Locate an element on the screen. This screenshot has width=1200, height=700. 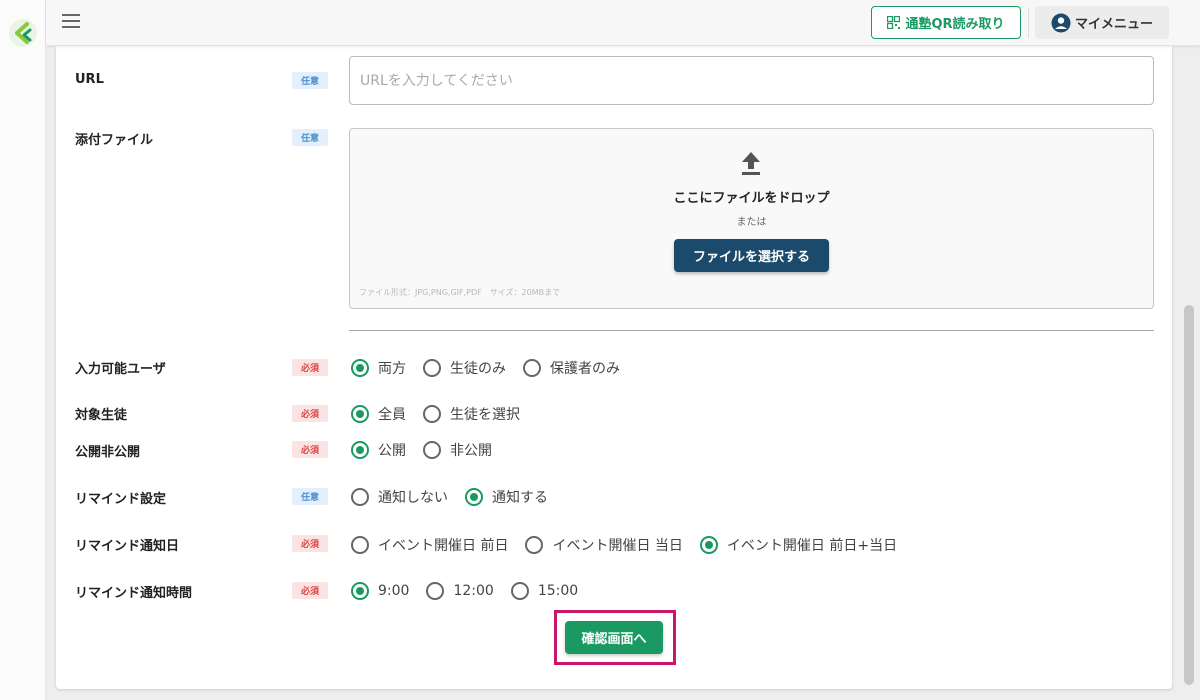
radio-option-both: 両方 is located at coordinates (378, 368).